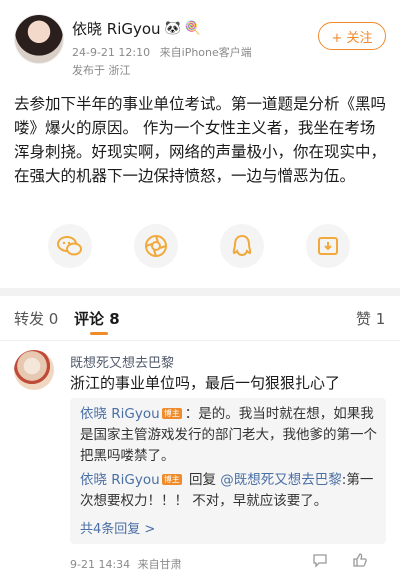 The height and width of the screenshot is (582, 400). What do you see at coordinates (370, 318) in the screenshot?
I see `tab-like: 赞 1` at bounding box center [370, 318].